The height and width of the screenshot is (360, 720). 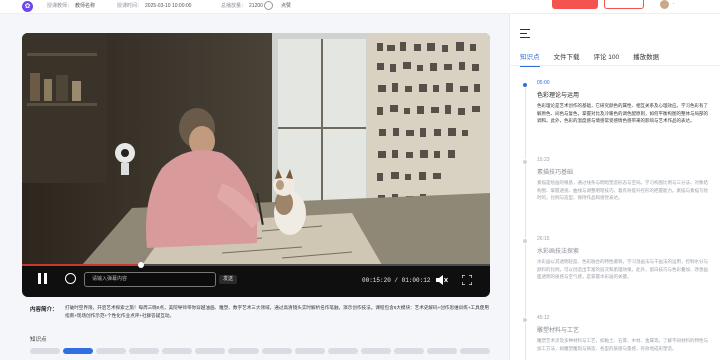 I want to click on time-display: 00:15:20 / 01:00:12, so click(x=396, y=280).